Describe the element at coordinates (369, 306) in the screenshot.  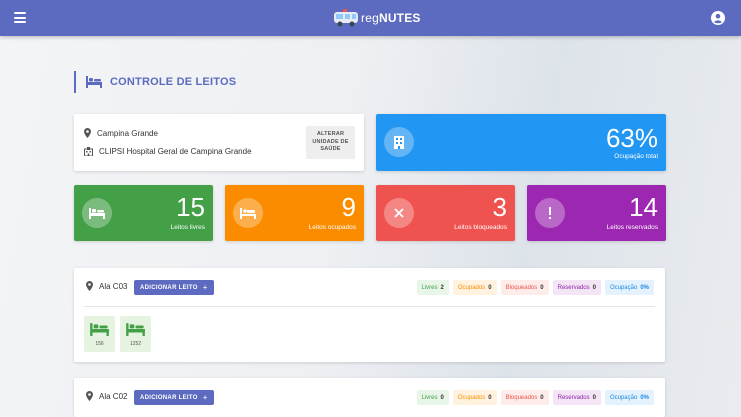
I see `ward-divider` at that location.